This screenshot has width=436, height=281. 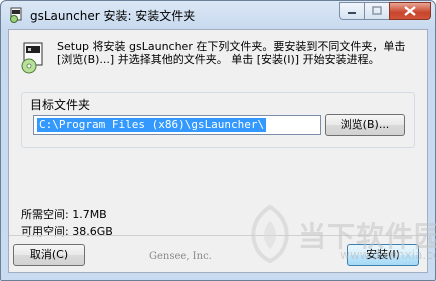 I want to click on target-folder-label: 目标文件夹, so click(x=60, y=104).